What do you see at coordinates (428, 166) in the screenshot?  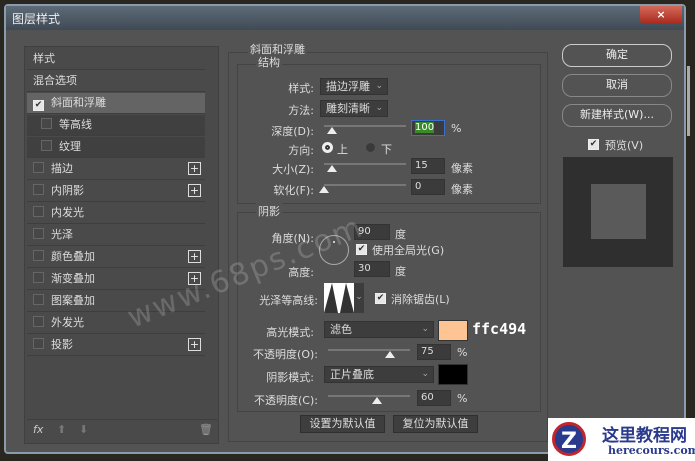 I see `size-input: 15` at bounding box center [428, 166].